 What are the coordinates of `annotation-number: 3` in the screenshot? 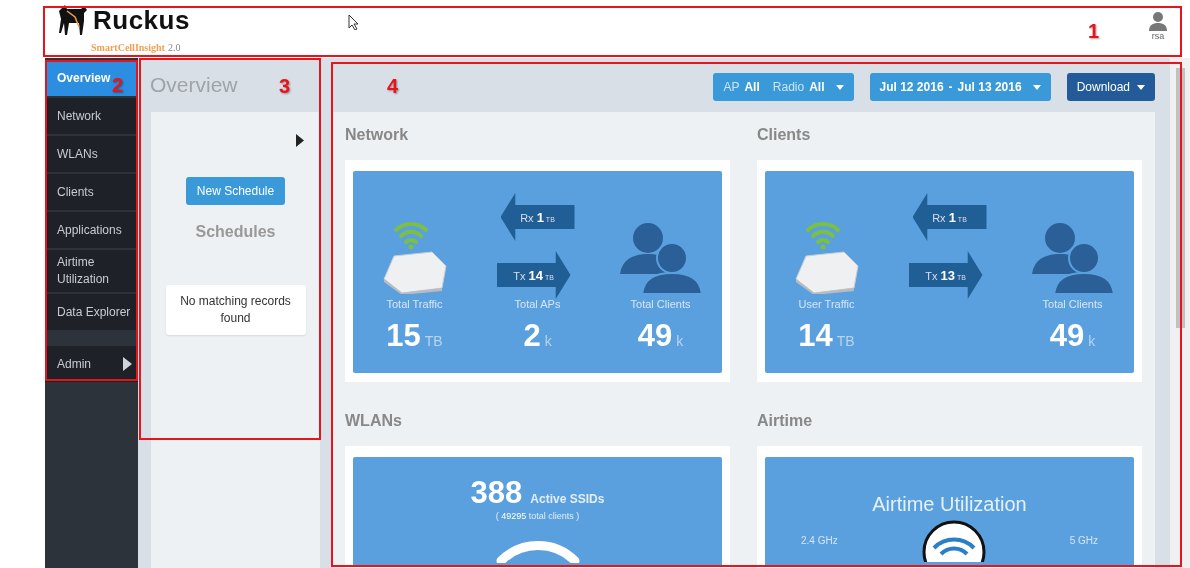 It's located at (285, 86).